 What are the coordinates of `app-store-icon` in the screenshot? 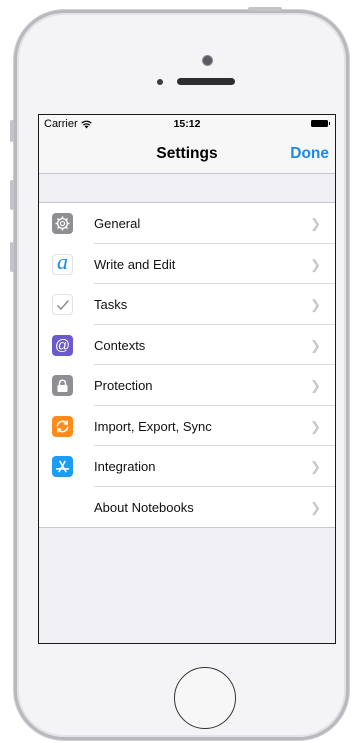 It's located at (62, 466).